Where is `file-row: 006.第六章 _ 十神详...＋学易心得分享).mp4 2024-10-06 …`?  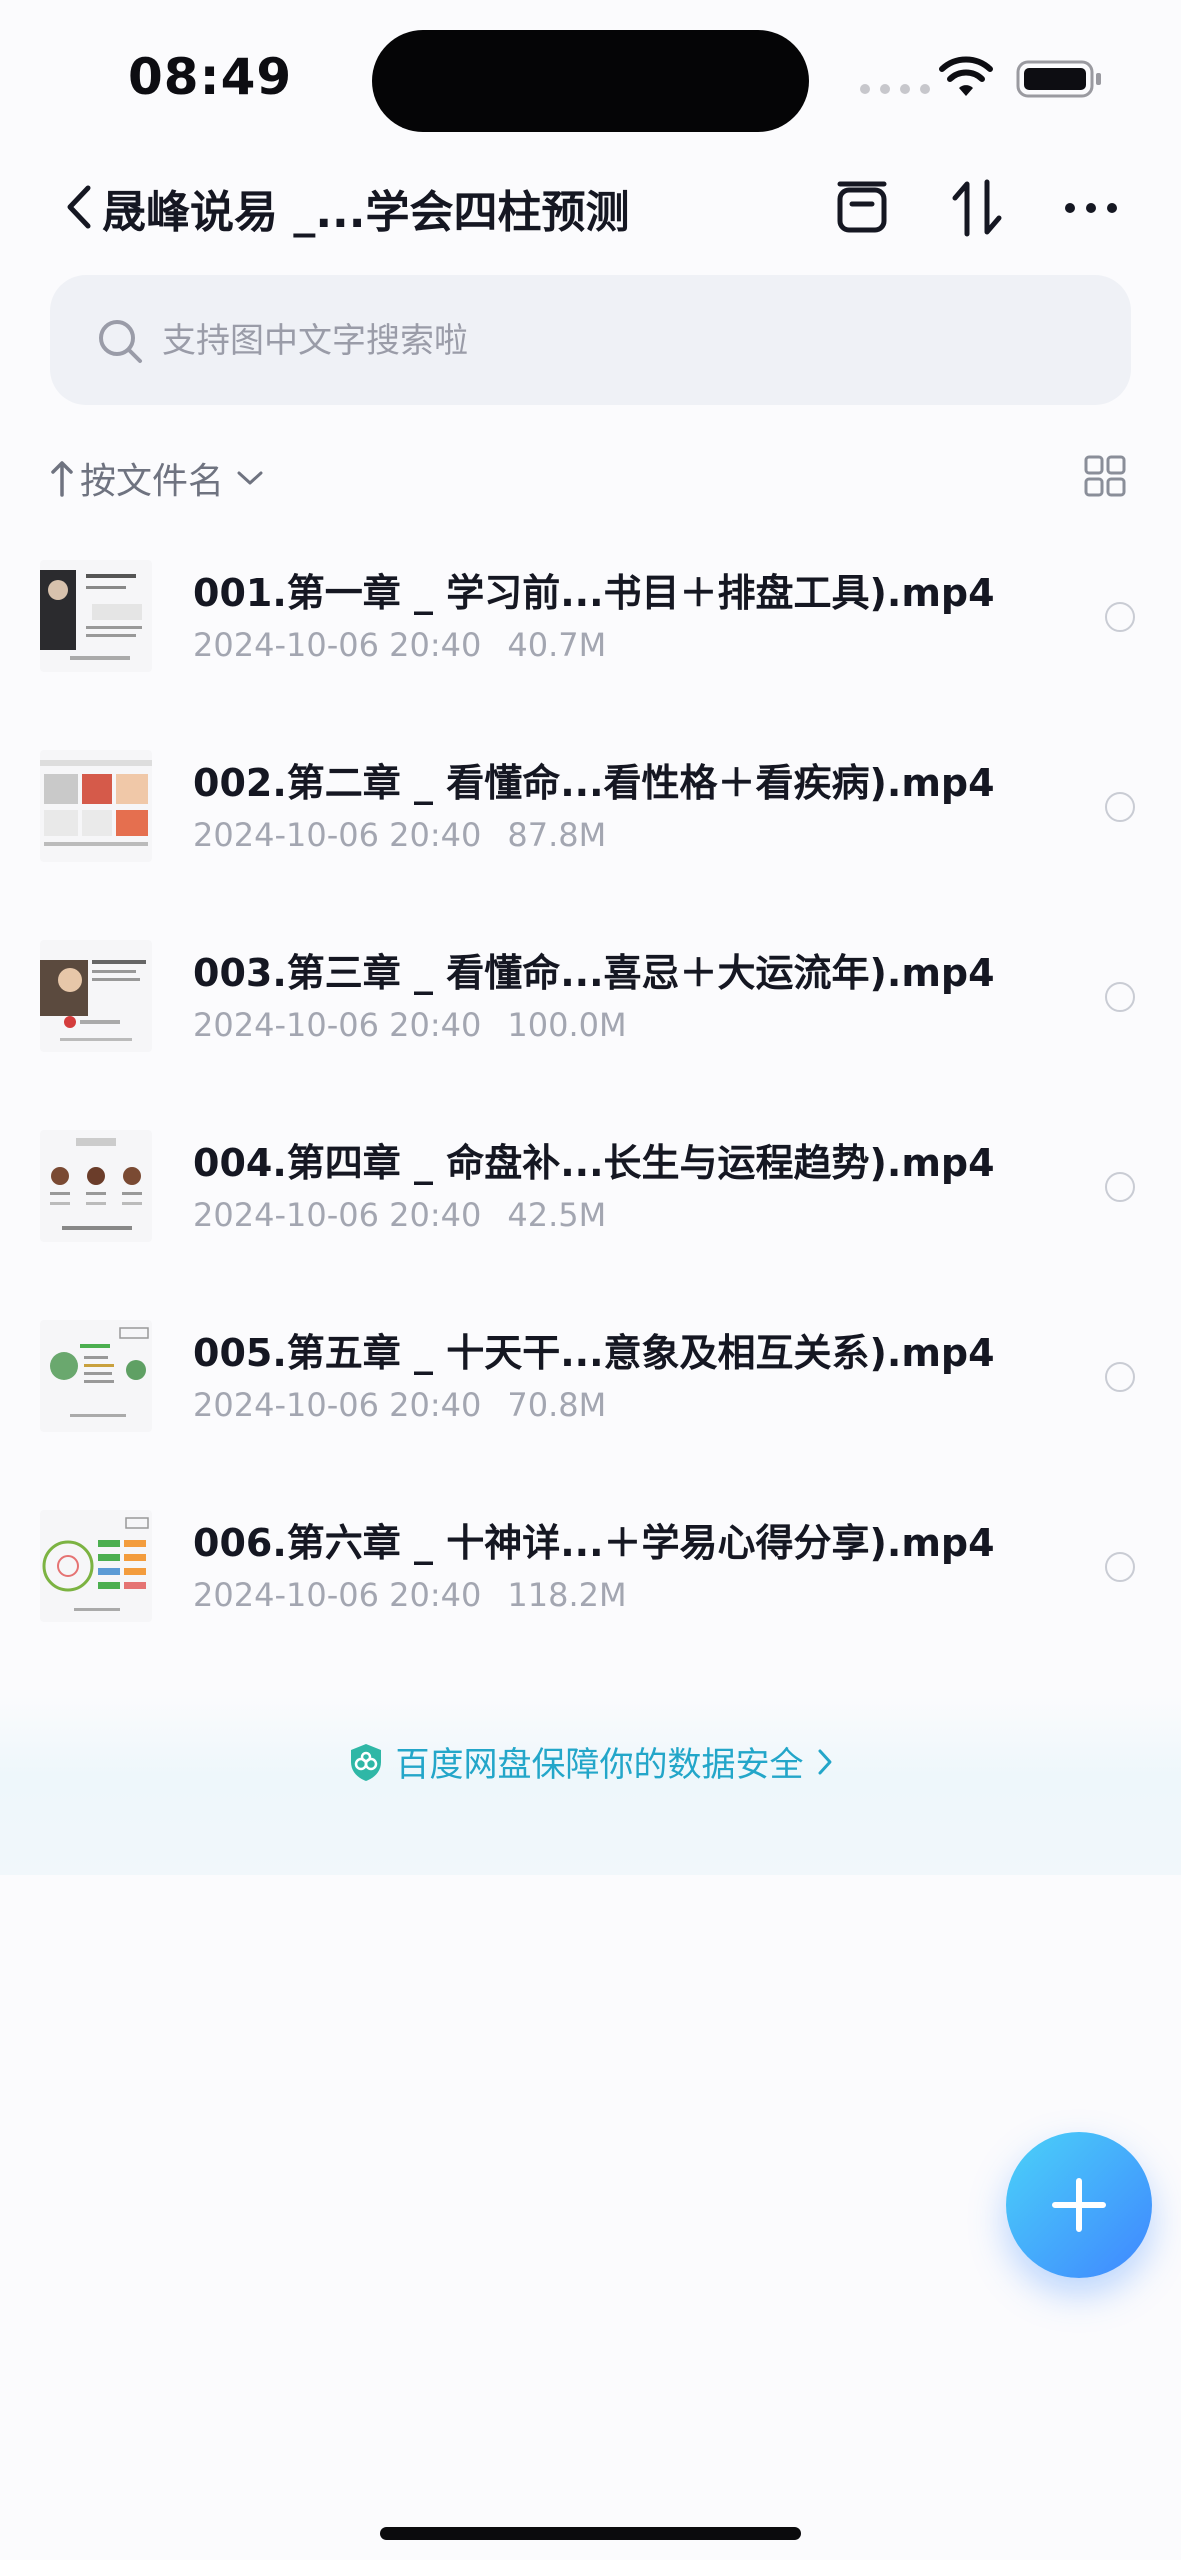
file-row: 006.第六章 _ 十神详...＋学易心得分享).mp4 2024-10-06 … is located at coordinates (590, 1571).